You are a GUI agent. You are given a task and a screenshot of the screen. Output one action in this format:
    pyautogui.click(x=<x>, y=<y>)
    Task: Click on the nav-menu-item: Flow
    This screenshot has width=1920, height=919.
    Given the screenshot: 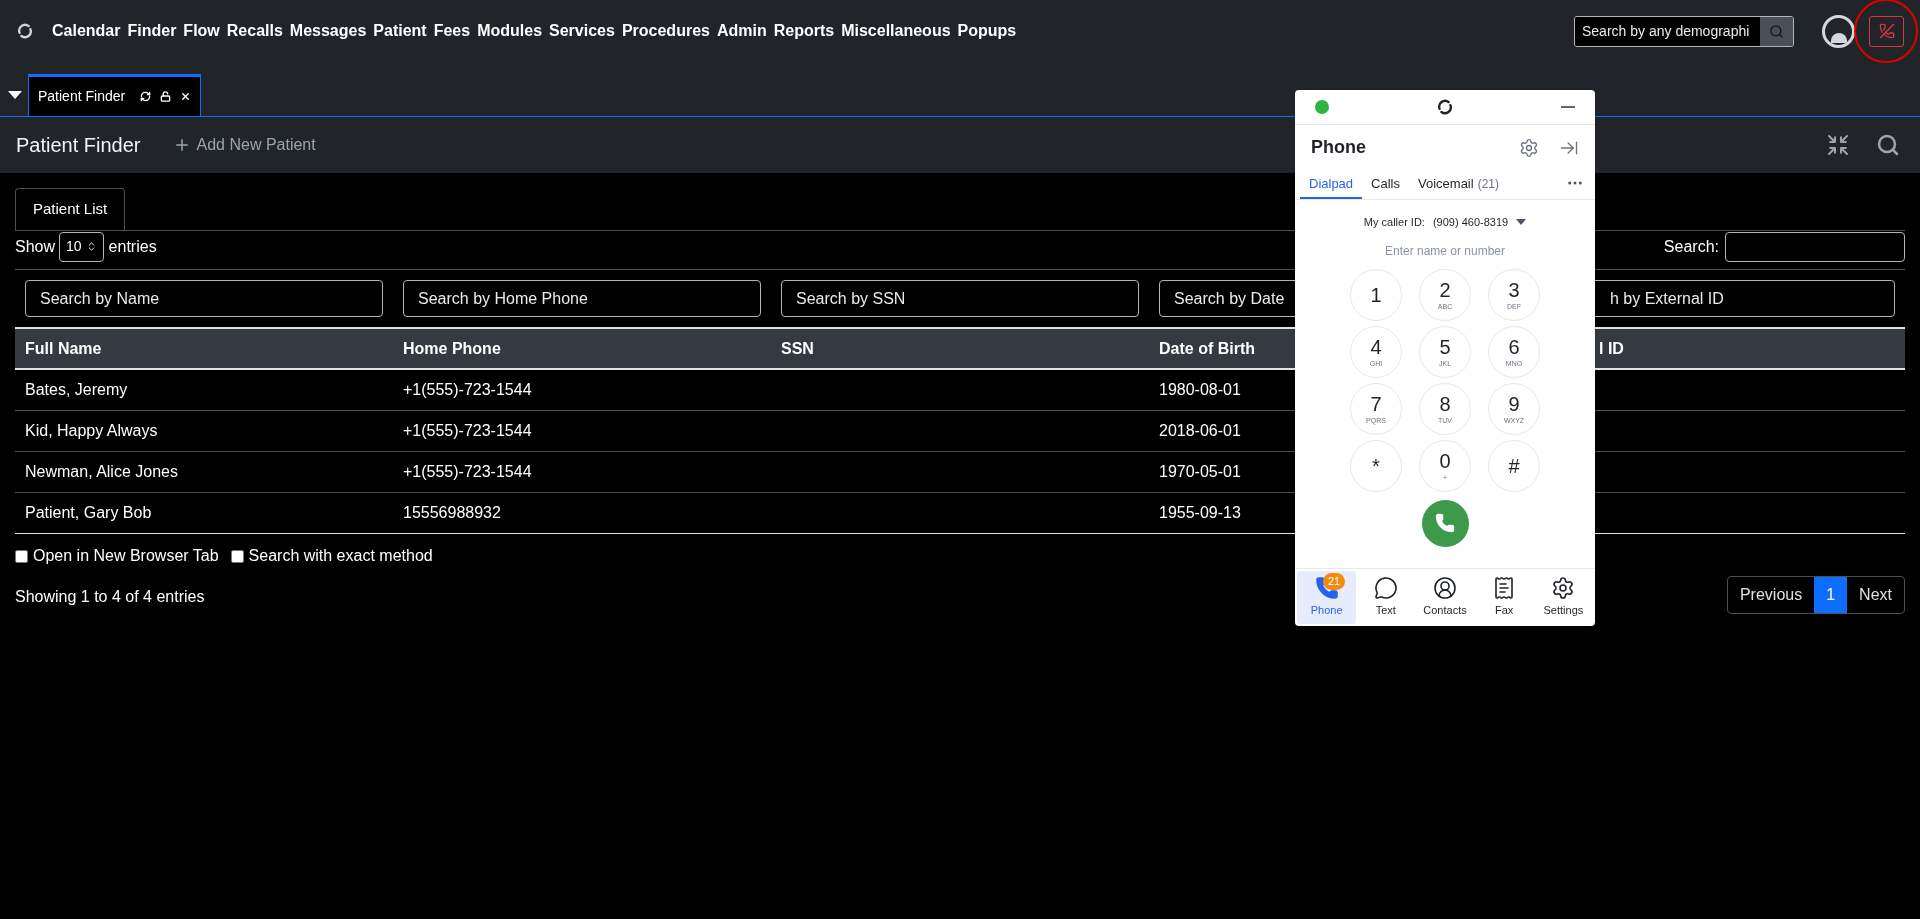 What is the action you would take?
    pyautogui.click(x=201, y=31)
    